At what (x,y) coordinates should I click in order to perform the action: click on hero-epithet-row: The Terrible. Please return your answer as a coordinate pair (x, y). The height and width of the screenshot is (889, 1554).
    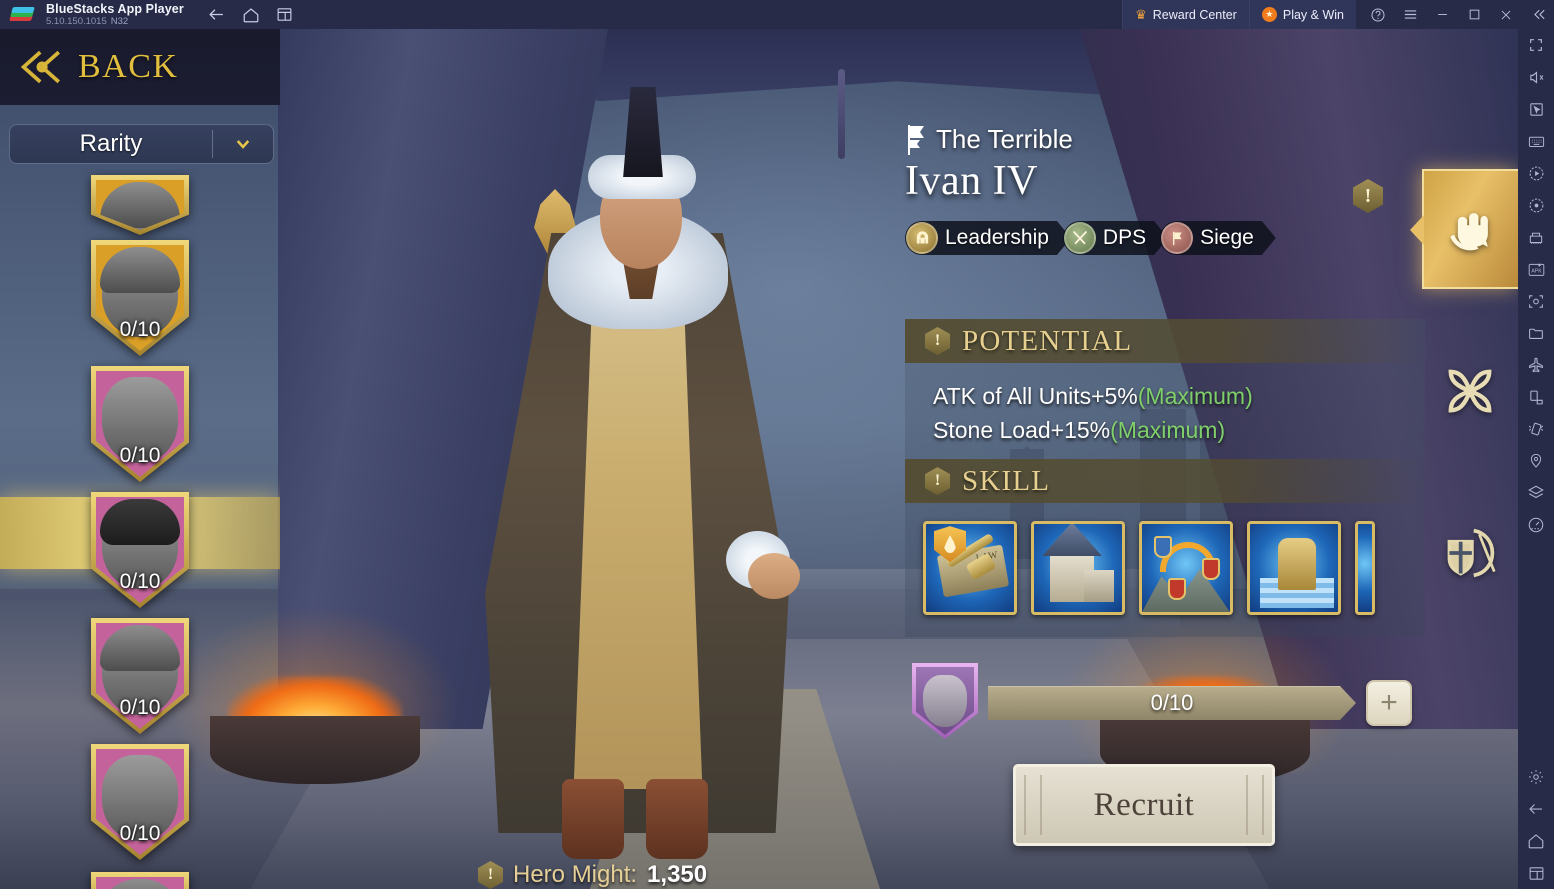
    Looking at the image, I should click on (1165, 139).